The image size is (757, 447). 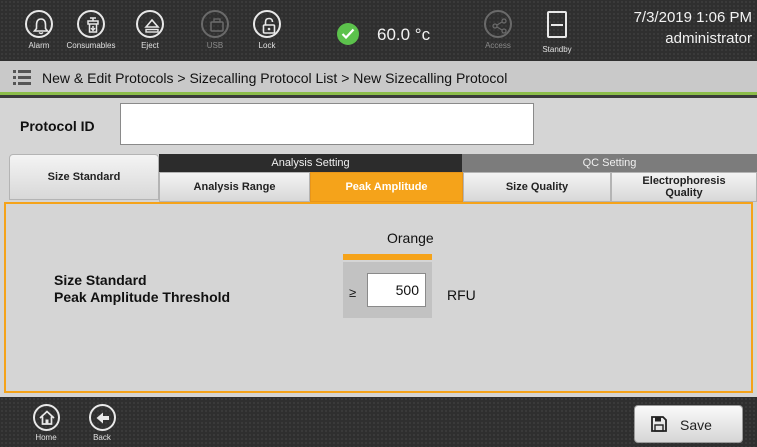 What do you see at coordinates (57, 126) in the screenshot?
I see `protocol-id-label: Protocol ID` at bounding box center [57, 126].